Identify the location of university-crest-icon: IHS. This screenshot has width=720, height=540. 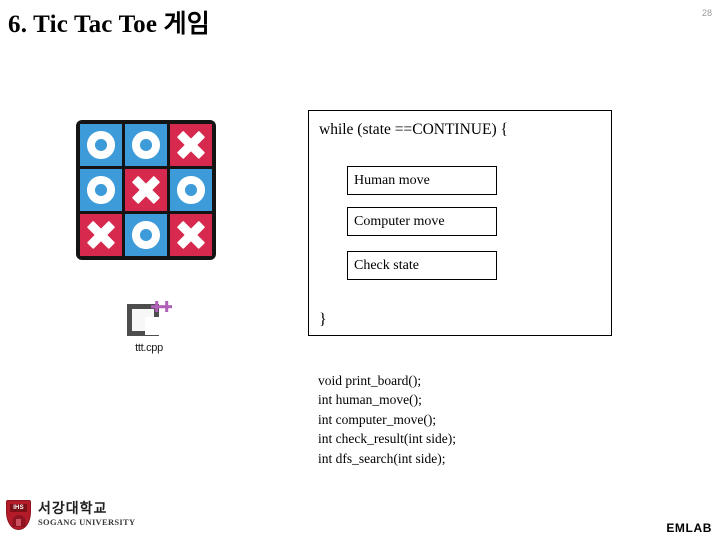
(18, 515).